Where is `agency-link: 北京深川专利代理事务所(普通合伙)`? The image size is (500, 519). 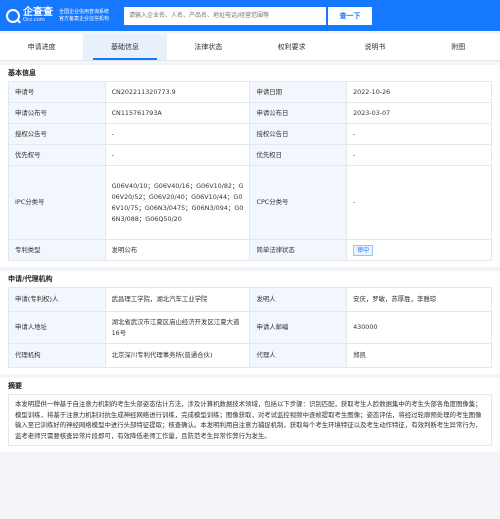 agency-link: 北京深川专利代理事务所(普通合伙) is located at coordinates (177, 355).